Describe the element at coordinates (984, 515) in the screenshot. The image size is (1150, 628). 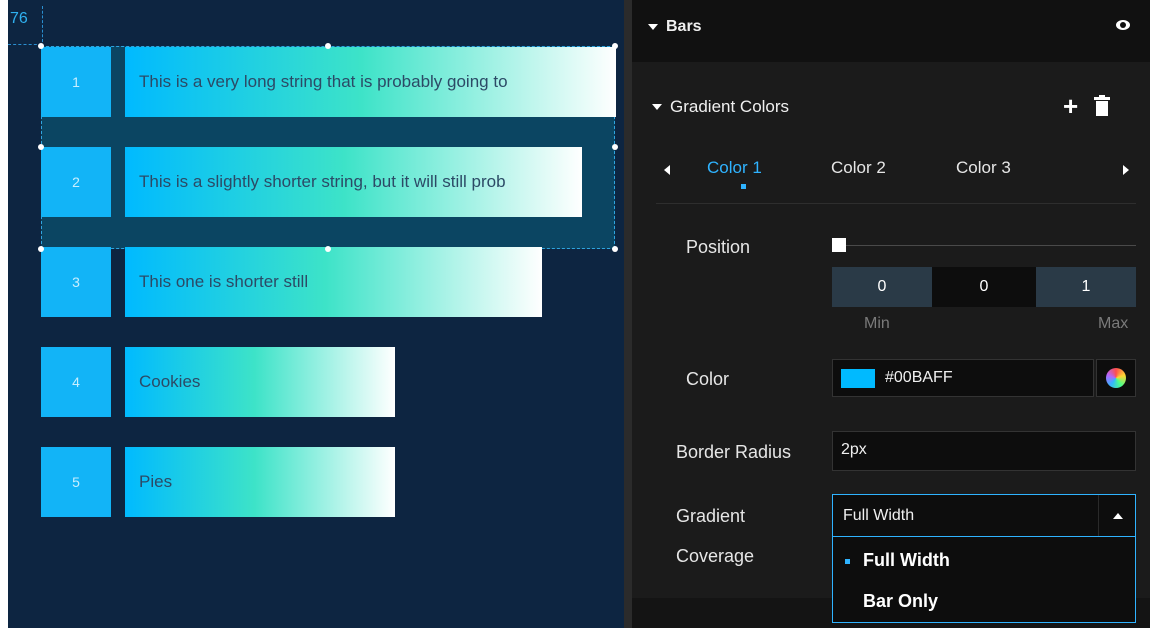
I see `gradient-coverage-select: Full Width` at that location.